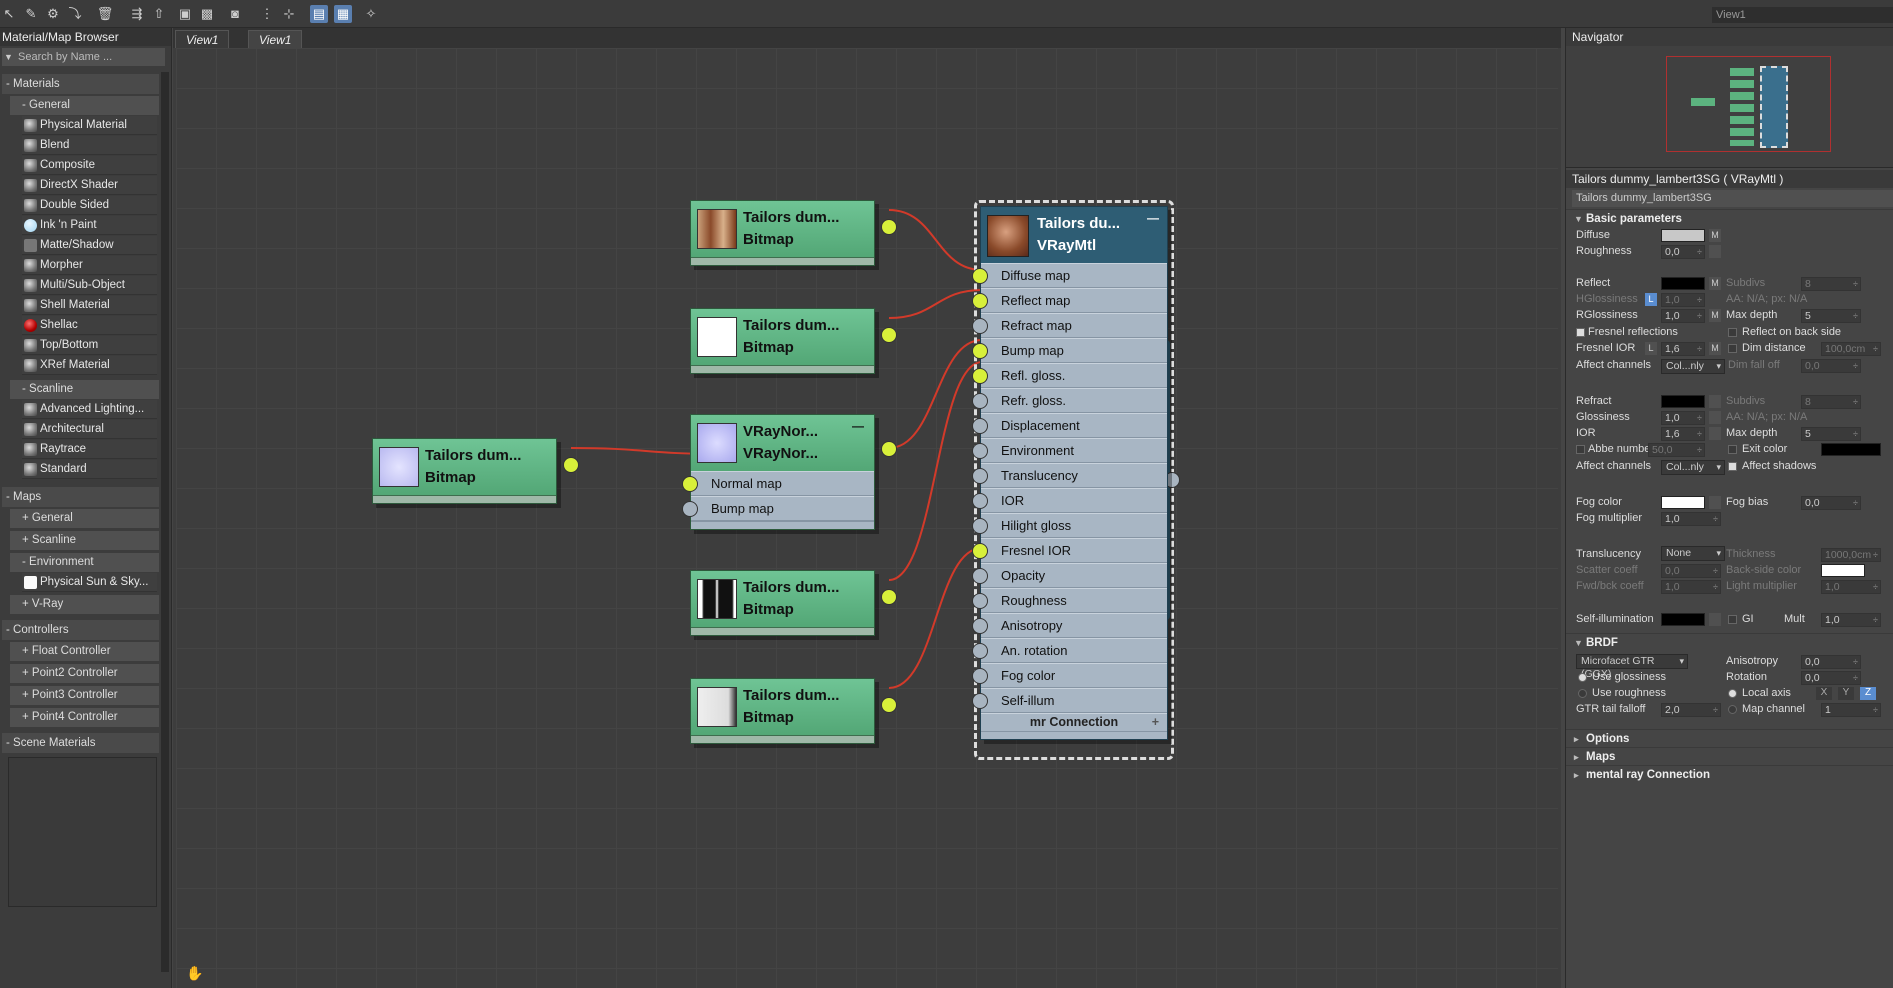 The width and height of the screenshot is (1893, 988). I want to click on material-item-ink-n-paint: Ink 'n Paint, so click(89, 225).